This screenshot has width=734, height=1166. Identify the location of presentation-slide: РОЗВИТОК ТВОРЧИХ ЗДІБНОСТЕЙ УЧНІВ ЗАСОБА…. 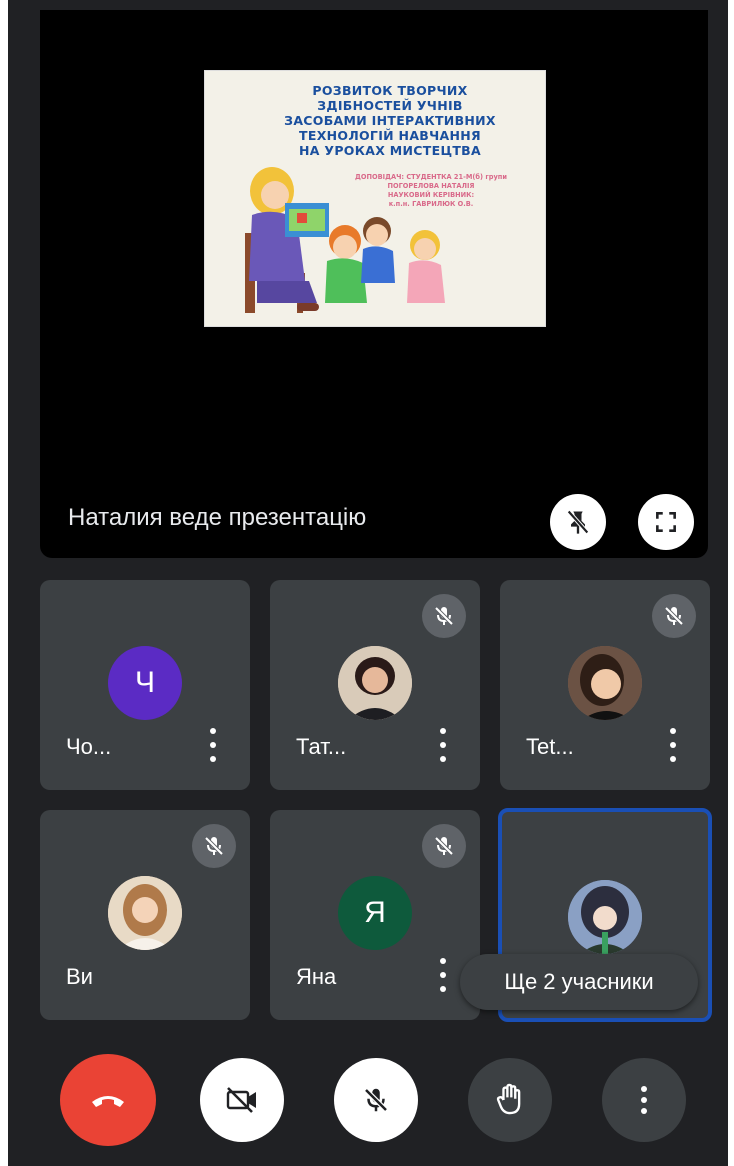
(375, 198).